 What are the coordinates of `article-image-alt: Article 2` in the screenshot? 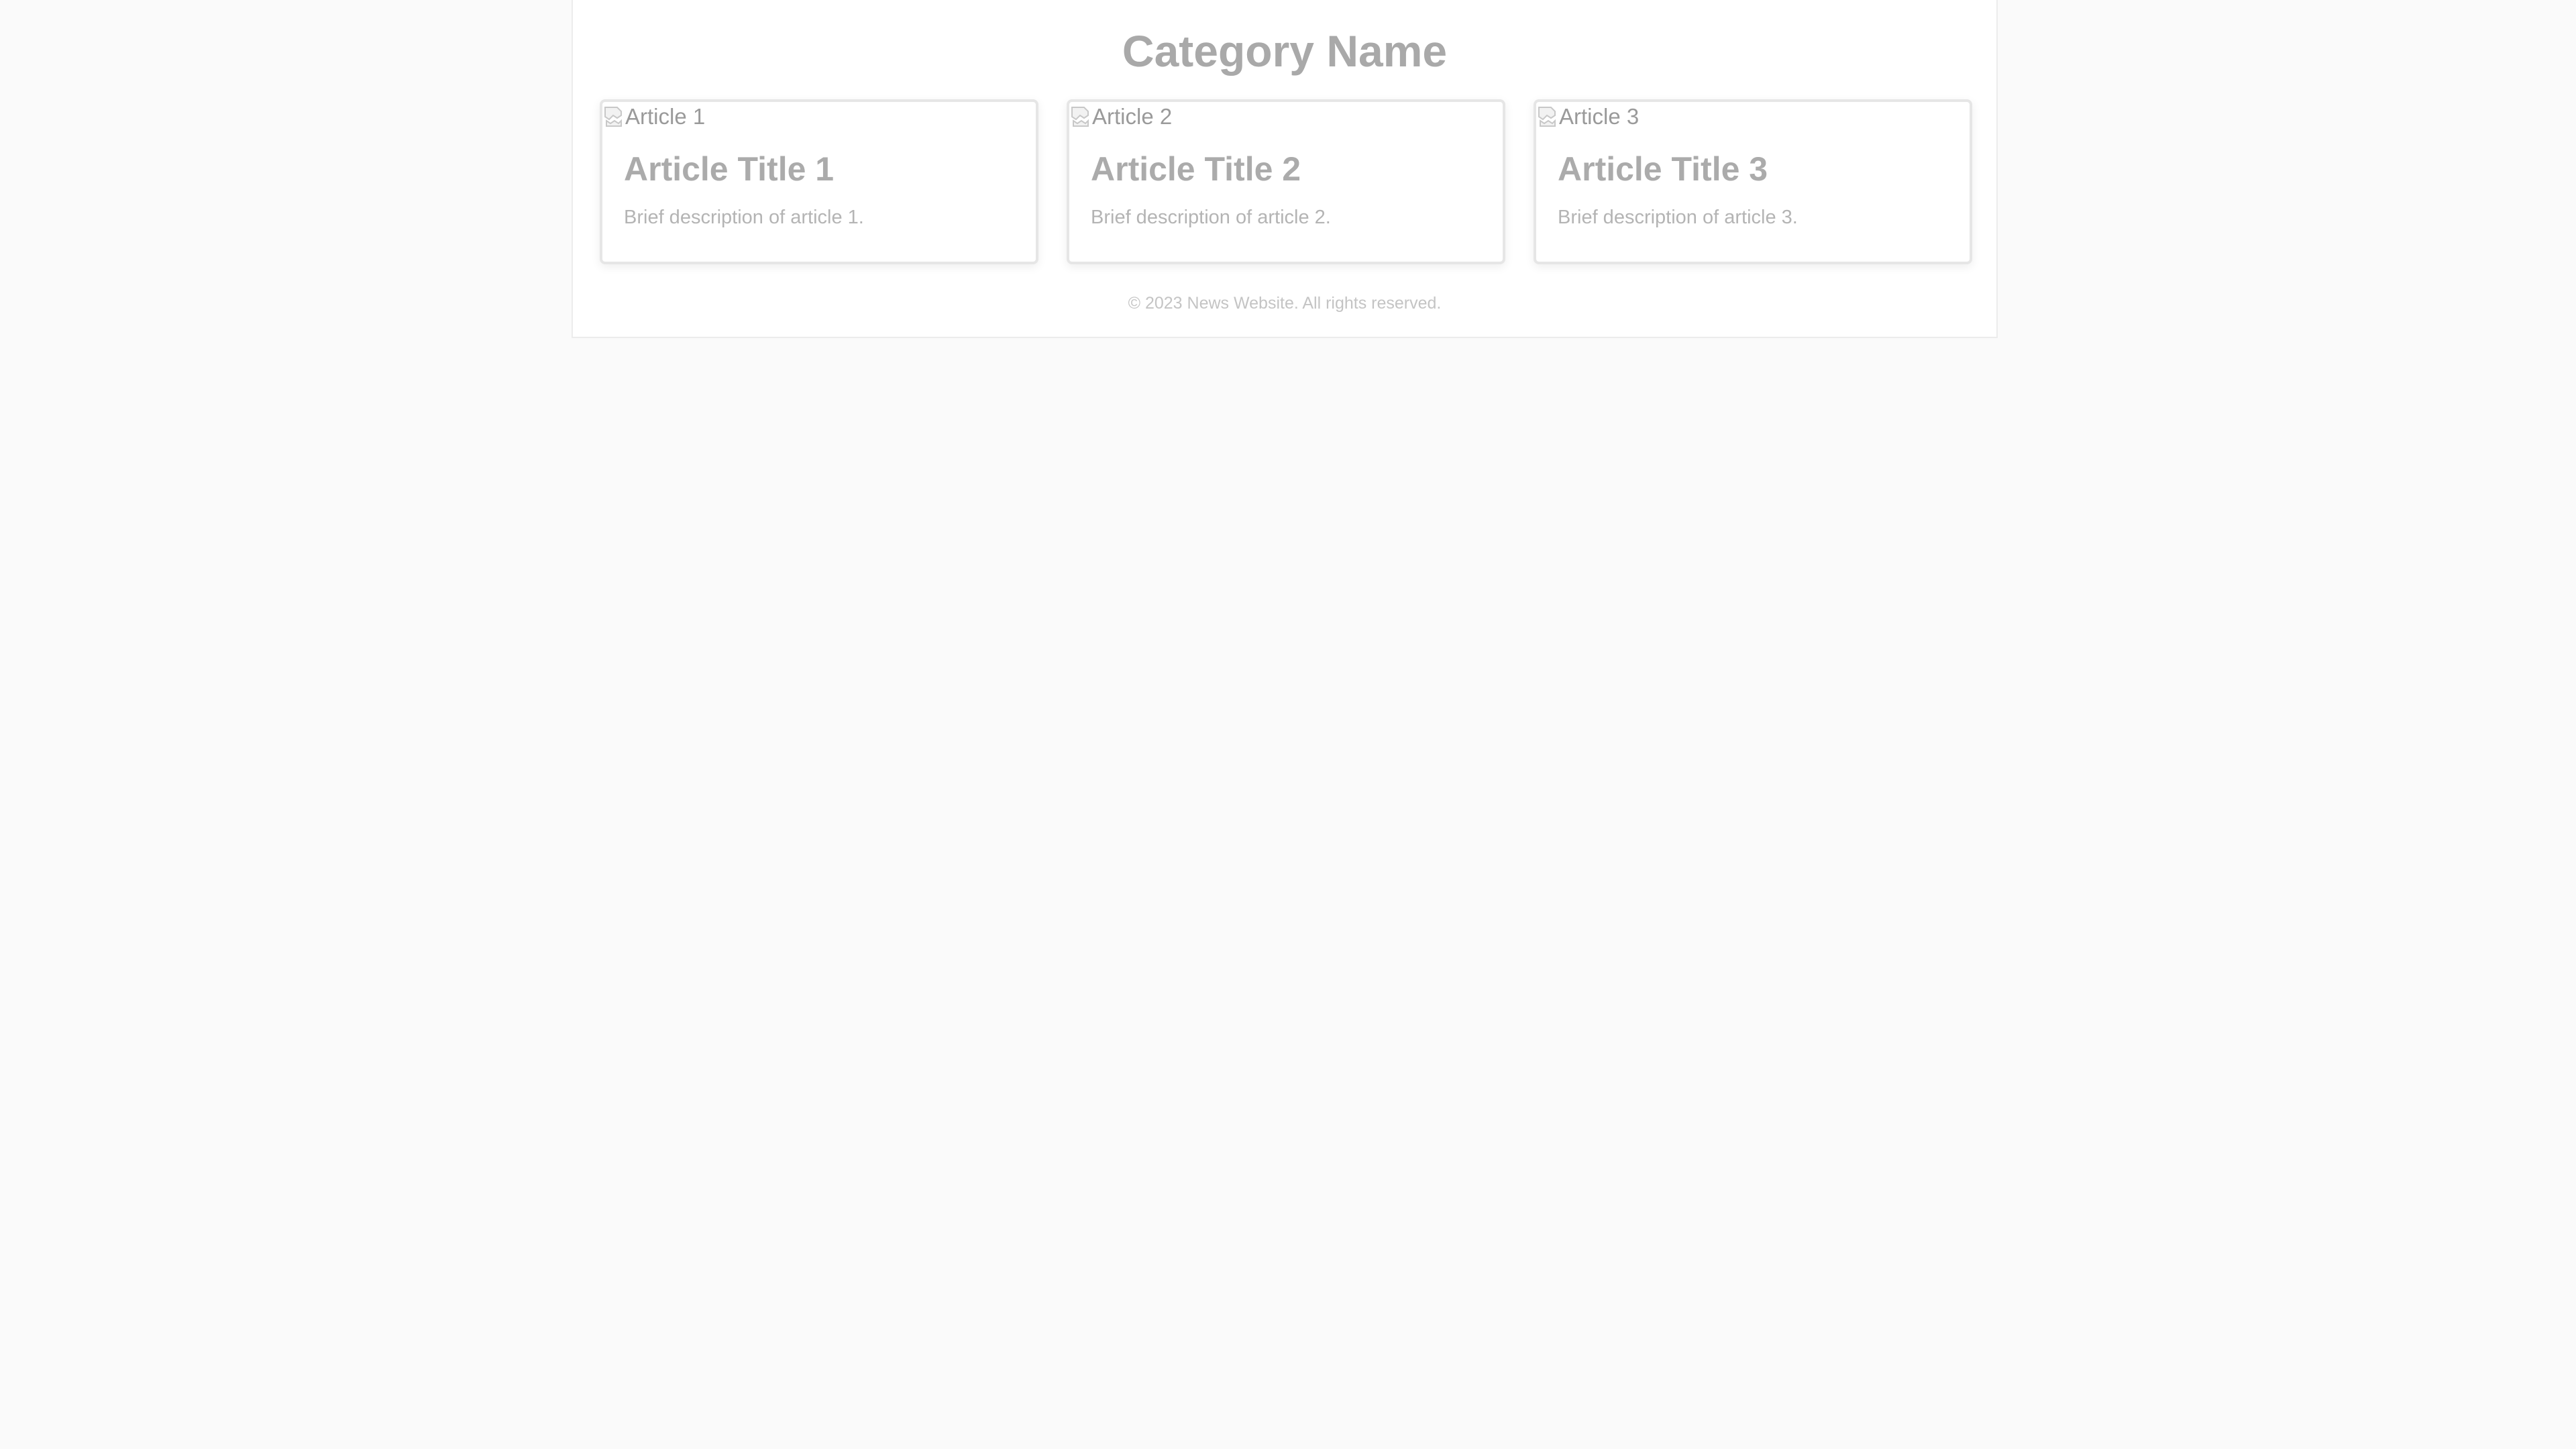 It's located at (1132, 116).